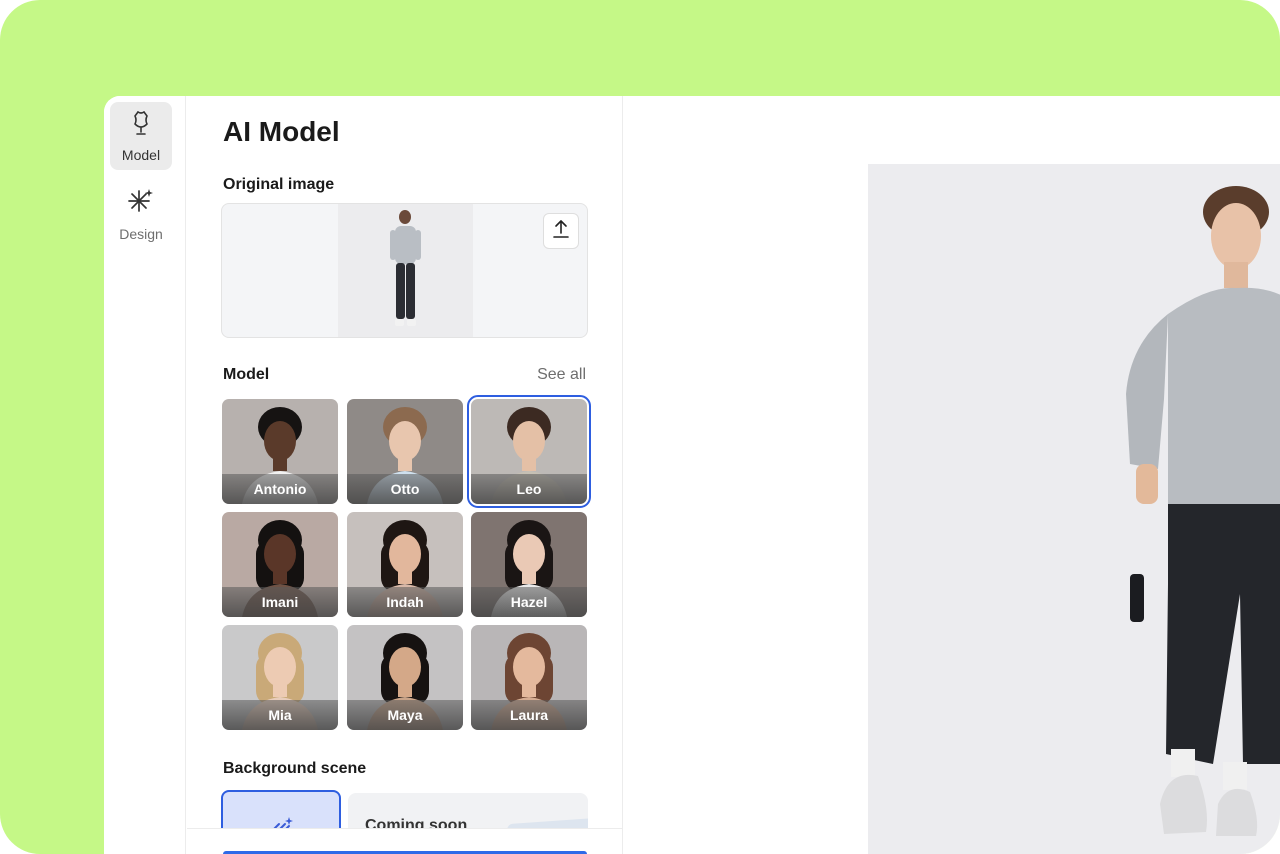 This screenshot has height=854, width=1280. I want to click on see-all-link: See all, so click(561, 375).